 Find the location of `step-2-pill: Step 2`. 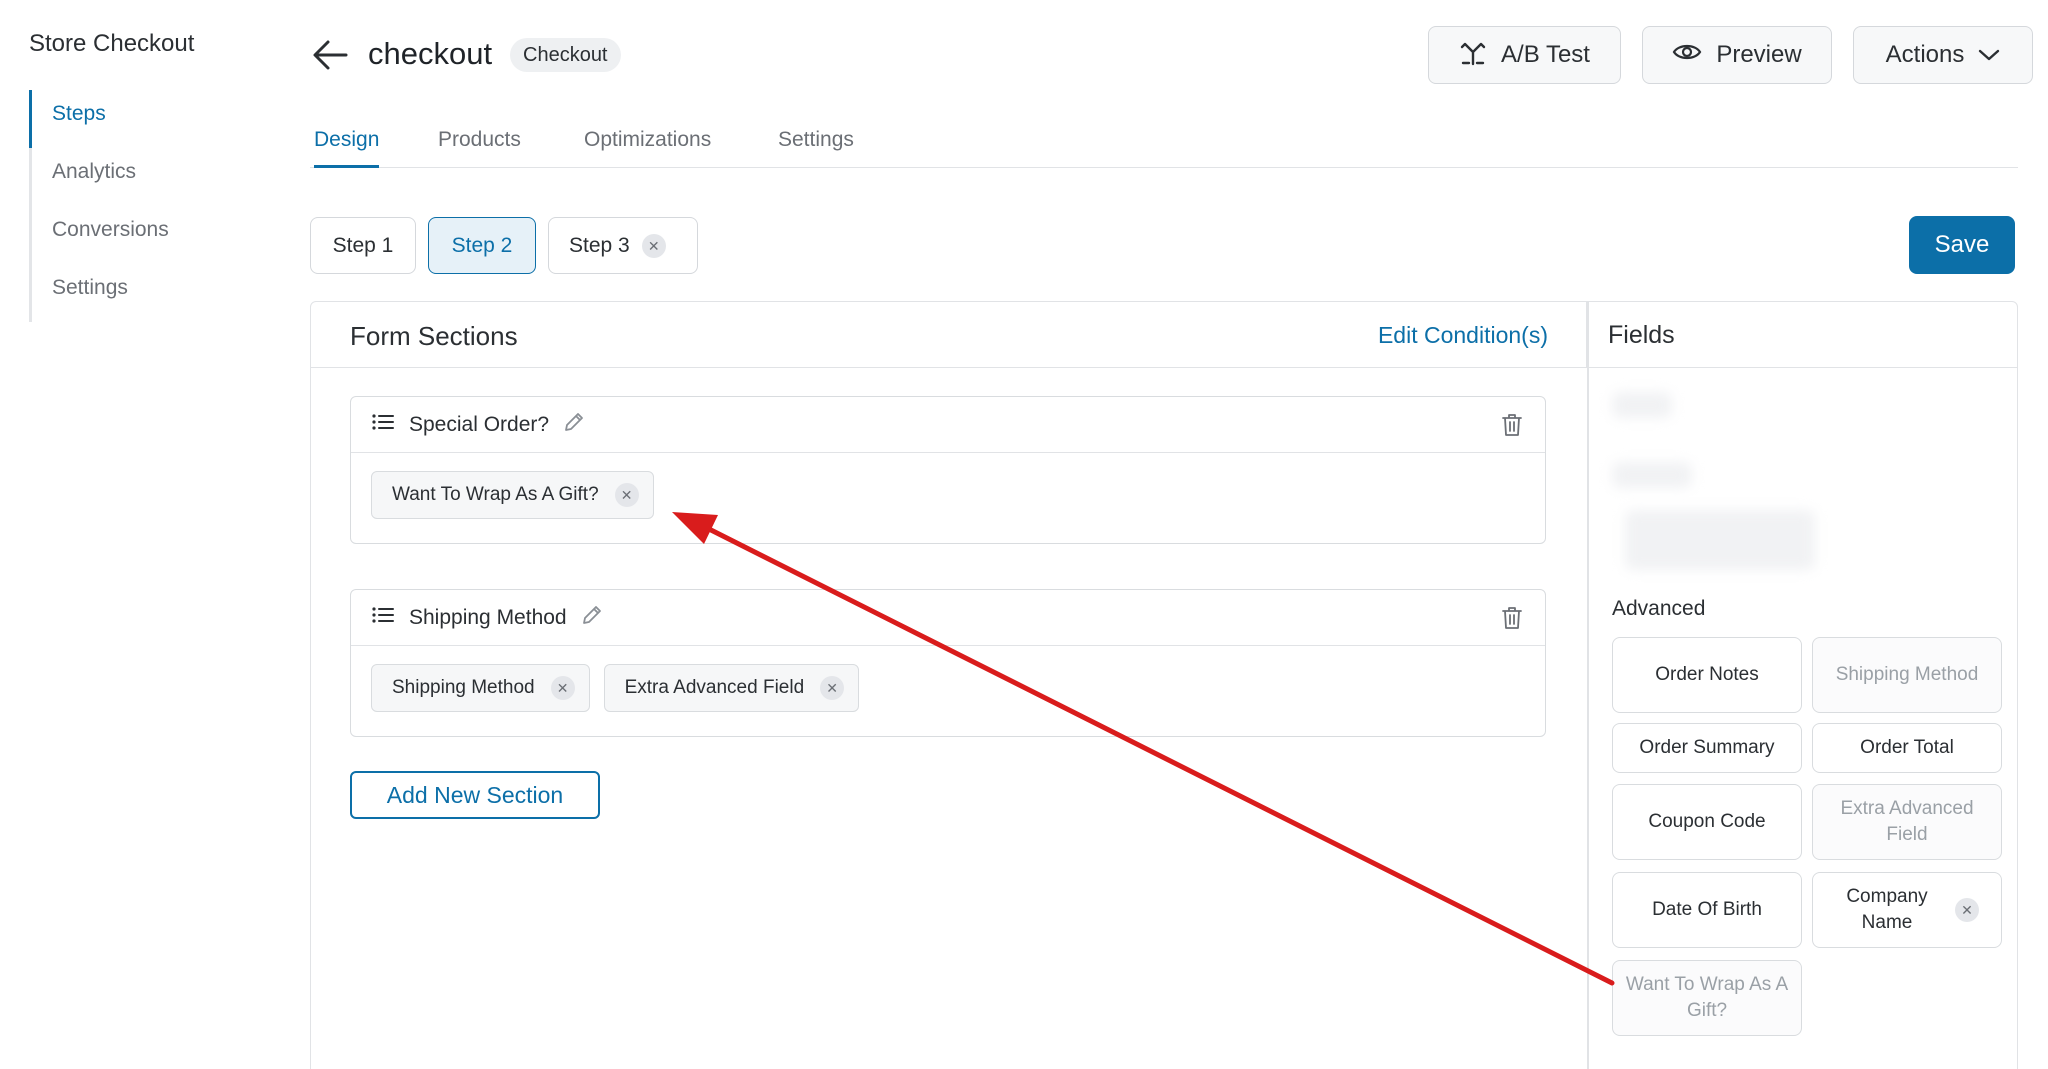

step-2-pill: Step 2 is located at coordinates (482, 245).